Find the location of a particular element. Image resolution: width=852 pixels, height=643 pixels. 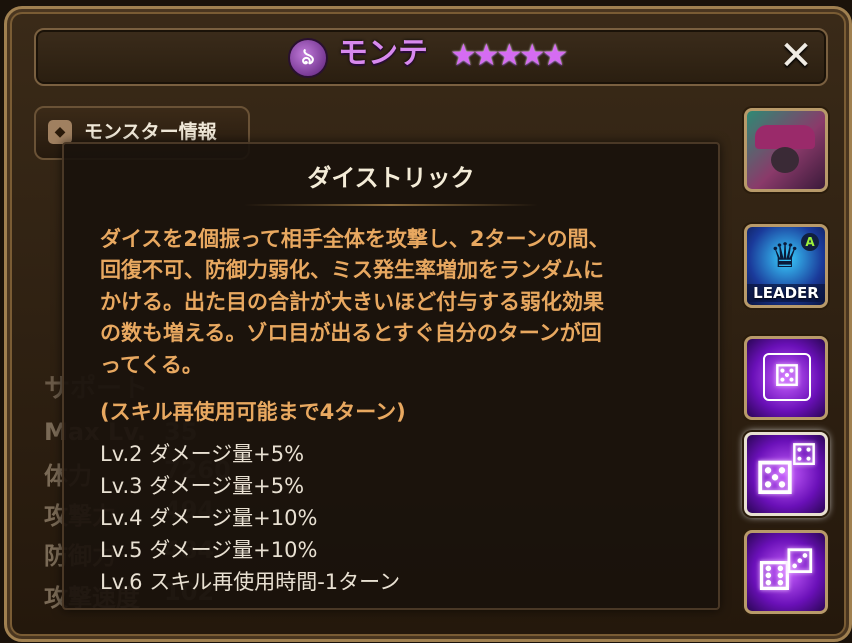

hat-shape is located at coordinates (785, 137).